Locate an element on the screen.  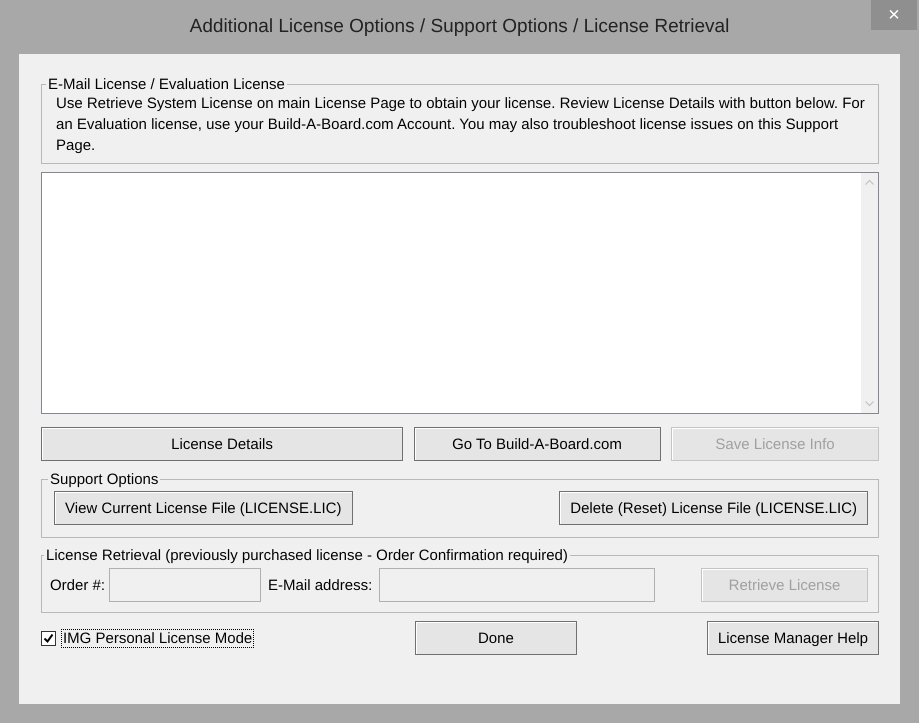
group-title: Support Options is located at coordinates (104, 479).